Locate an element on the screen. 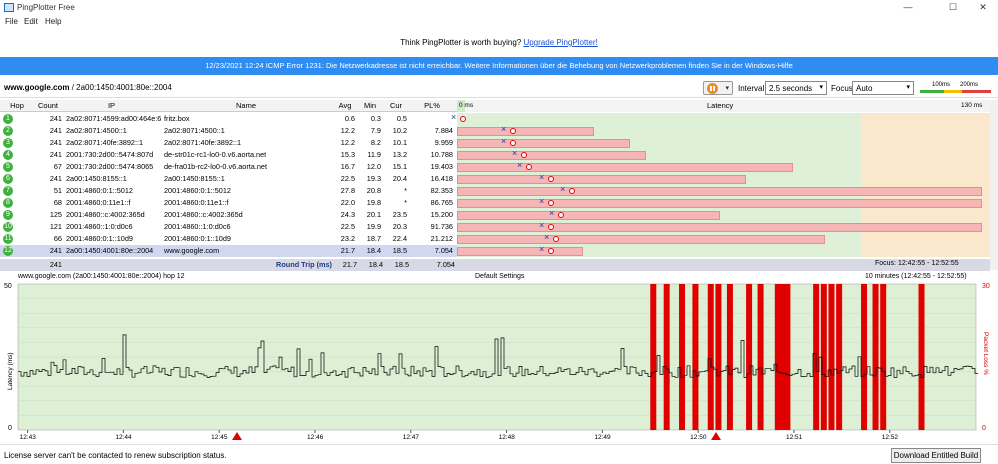  x-tick-label: 12:49 is located at coordinates (602, 437).